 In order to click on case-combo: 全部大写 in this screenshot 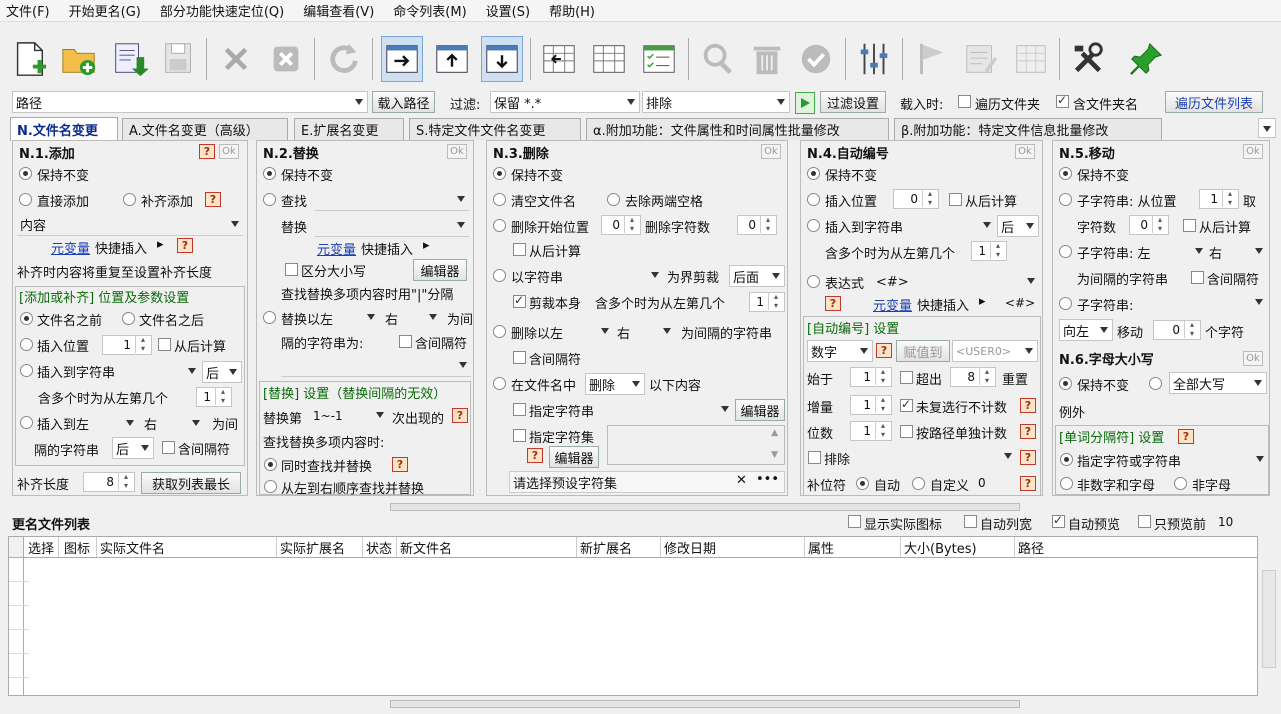, I will do `click(1218, 383)`.